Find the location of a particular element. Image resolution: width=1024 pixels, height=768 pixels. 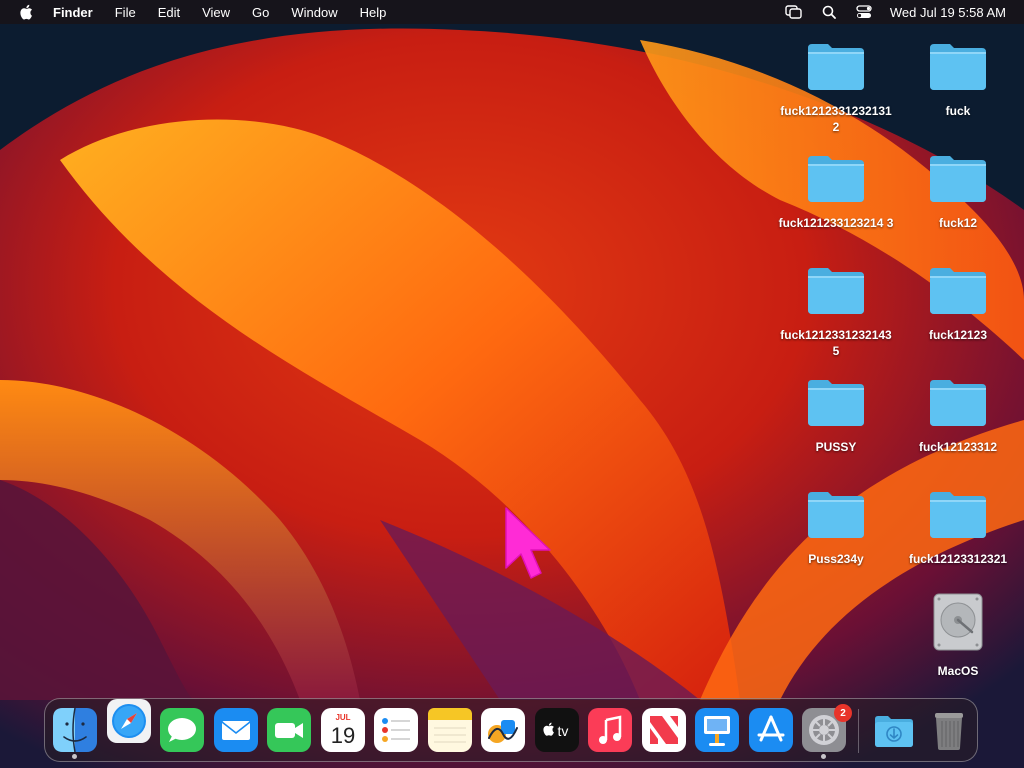

menu-file: File is located at coordinates (125, 12).